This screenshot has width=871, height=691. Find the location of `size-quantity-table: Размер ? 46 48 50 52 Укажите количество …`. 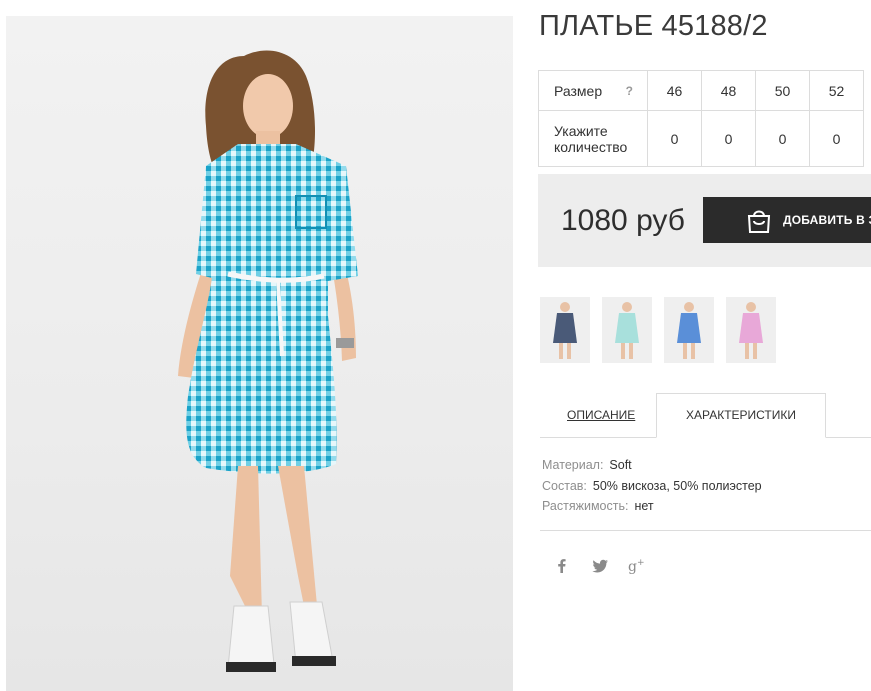

size-quantity-table: Размер ? 46 48 50 52 Укажите количество … is located at coordinates (701, 118).